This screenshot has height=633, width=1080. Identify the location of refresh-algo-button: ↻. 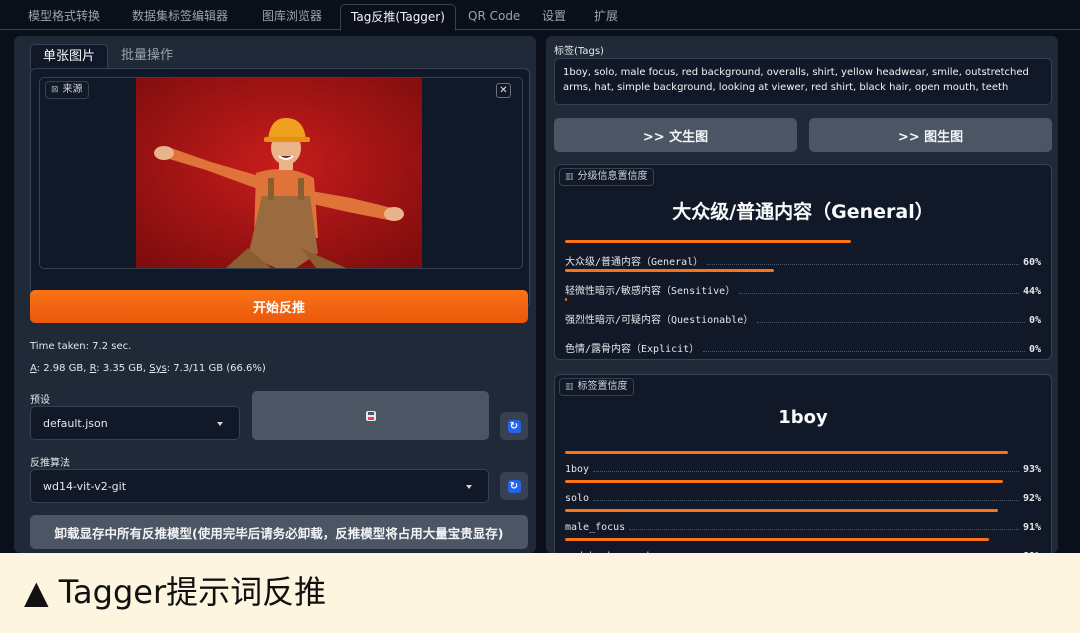
(514, 486).